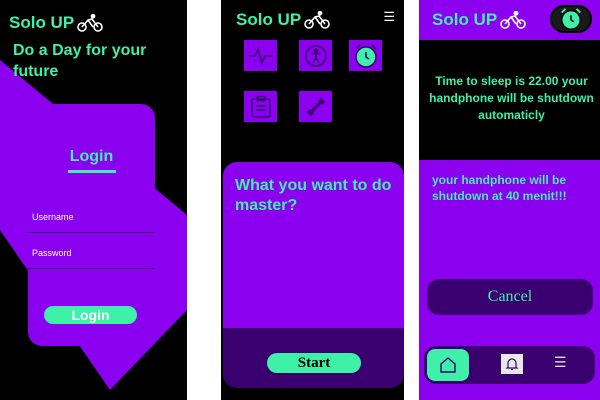 The width and height of the screenshot is (600, 400). Describe the element at coordinates (448, 365) in the screenshot. I see `home-icon` at that location.